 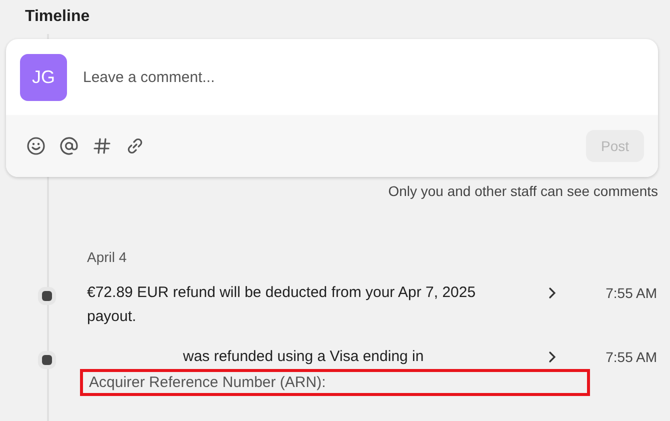 What do you see at coordinates (107, 257) in the screenshot?
I see `date-label: April 4` at bounding box center [107, 257].